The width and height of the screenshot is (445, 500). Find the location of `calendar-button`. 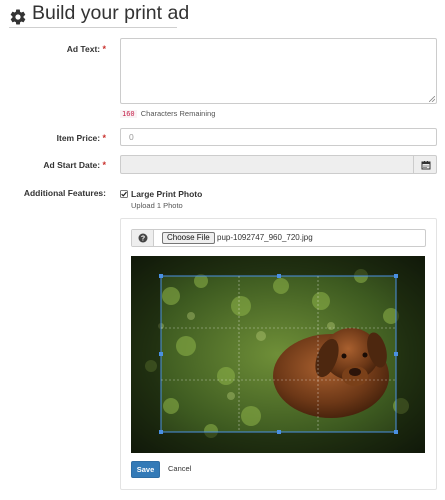

calendar-button is located at coordinates (425, 164).